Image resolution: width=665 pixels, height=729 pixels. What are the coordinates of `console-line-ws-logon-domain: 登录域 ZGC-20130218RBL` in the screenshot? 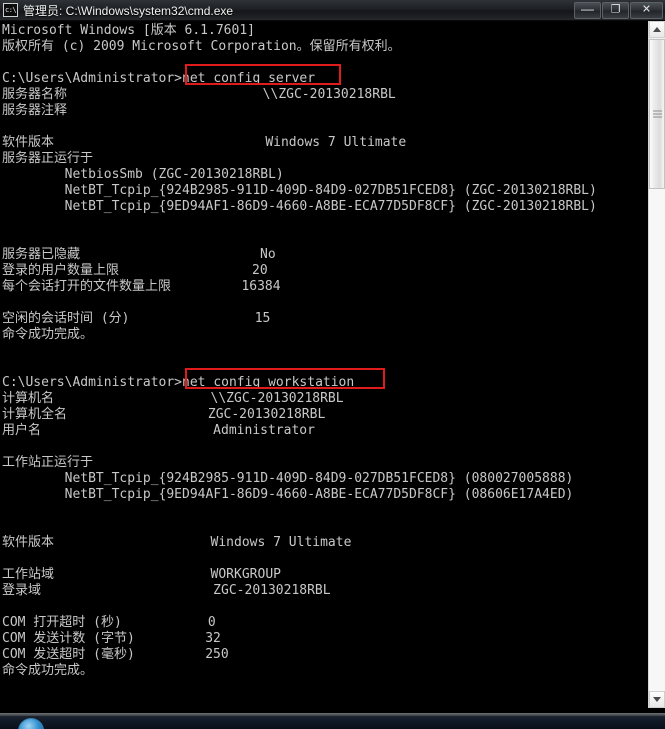 It's located at (166, 590).